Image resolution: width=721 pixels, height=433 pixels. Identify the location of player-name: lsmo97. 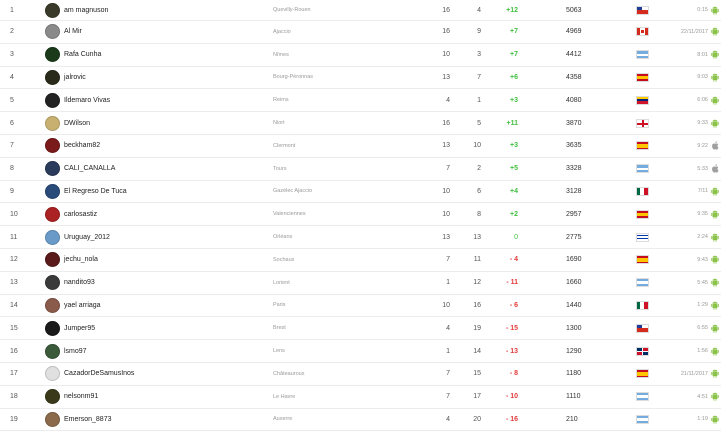
(164, 351).